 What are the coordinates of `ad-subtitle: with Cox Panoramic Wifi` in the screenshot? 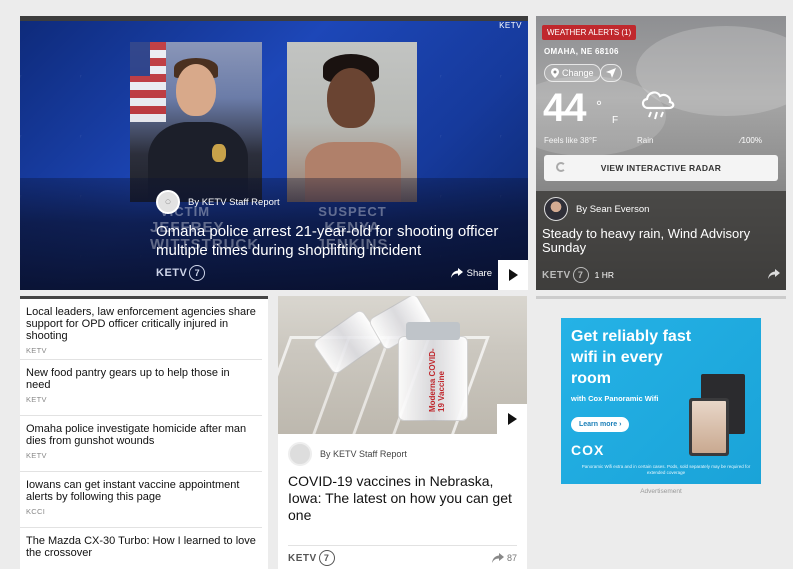 It's located at (615, 398).